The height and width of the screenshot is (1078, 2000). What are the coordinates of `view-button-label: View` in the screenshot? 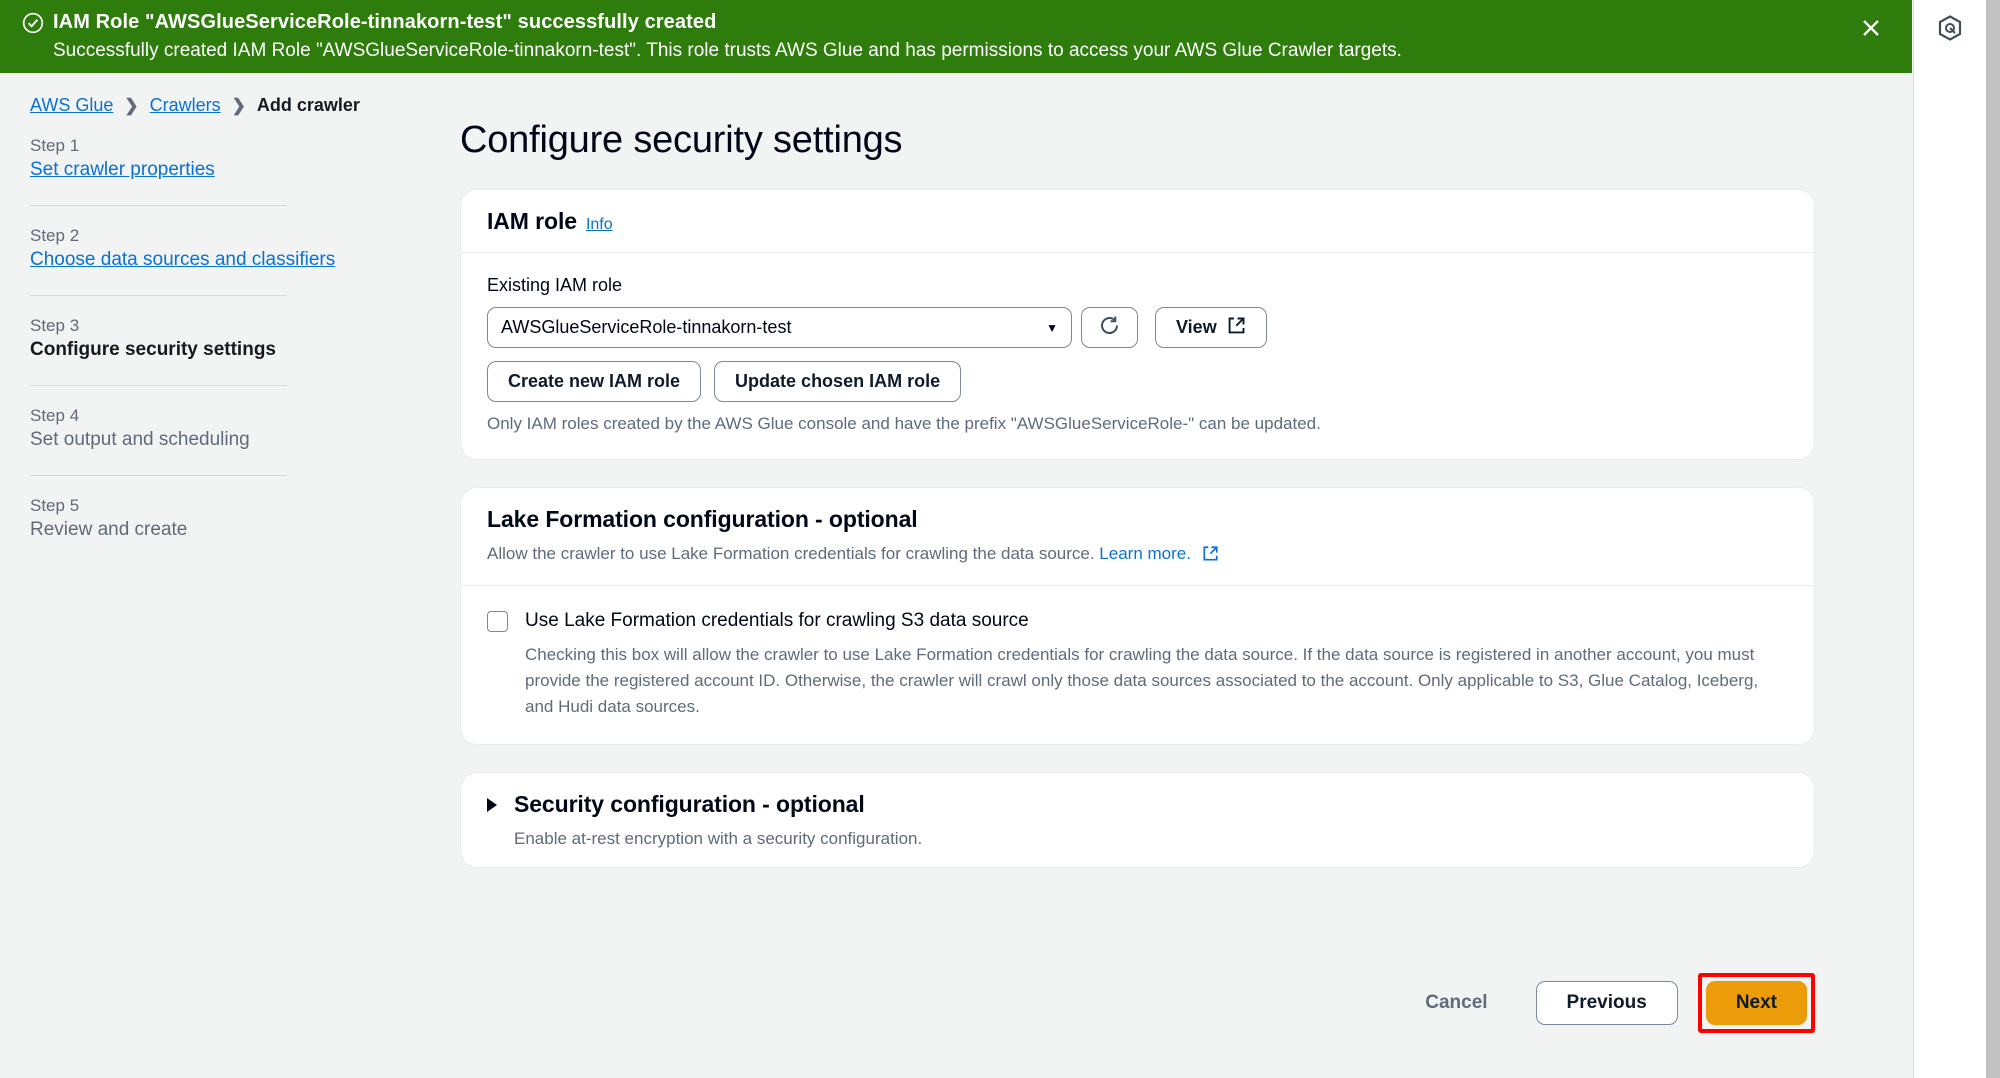 It's located at (1196, 327).